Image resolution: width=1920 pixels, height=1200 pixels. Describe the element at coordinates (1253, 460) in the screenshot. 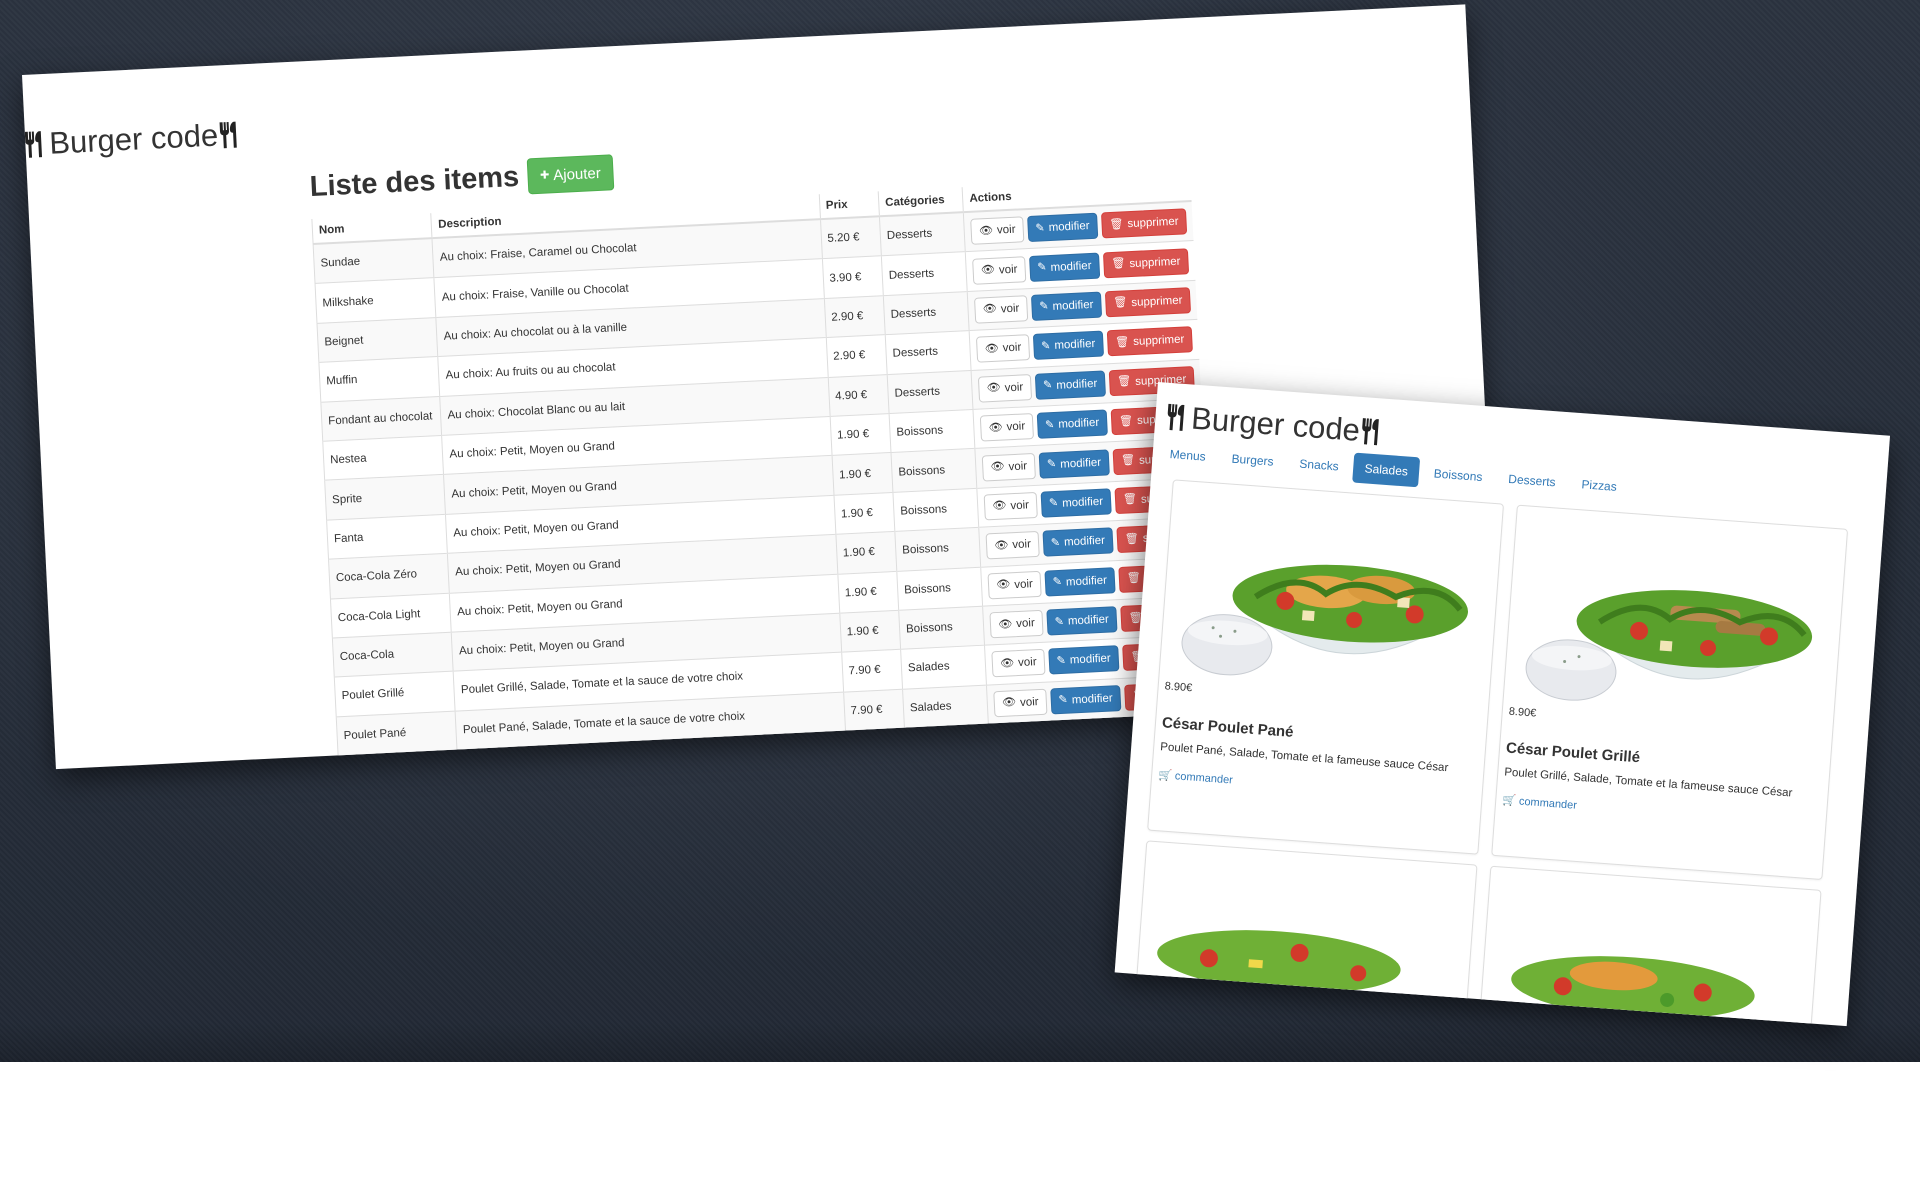

I see `nav-tab-burgers: Burgers` at that location.